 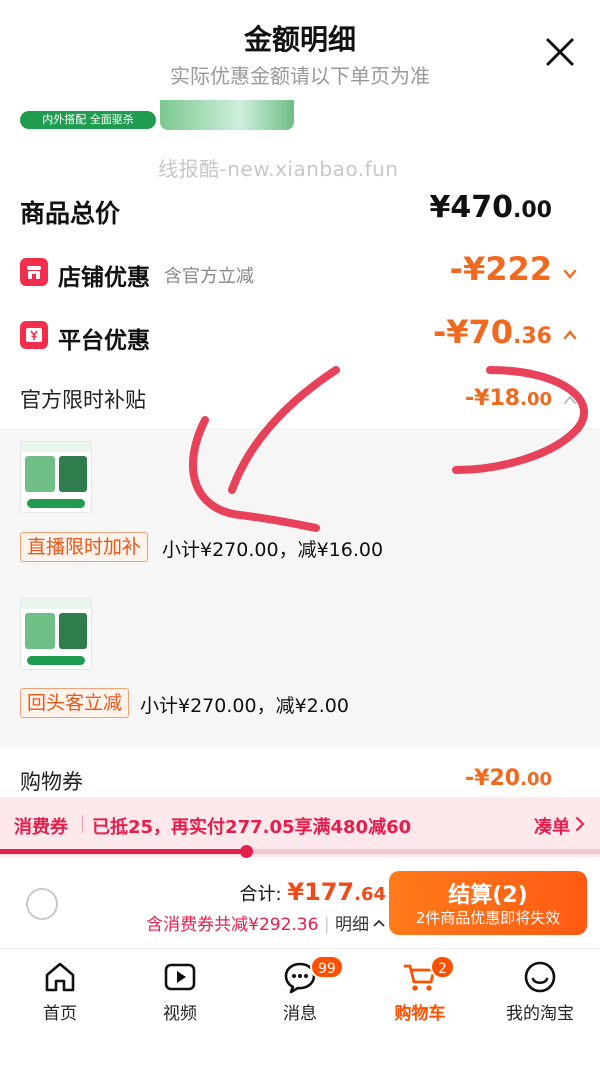 I want to click on tab-label: 首页, so click(x=60, y=1014).